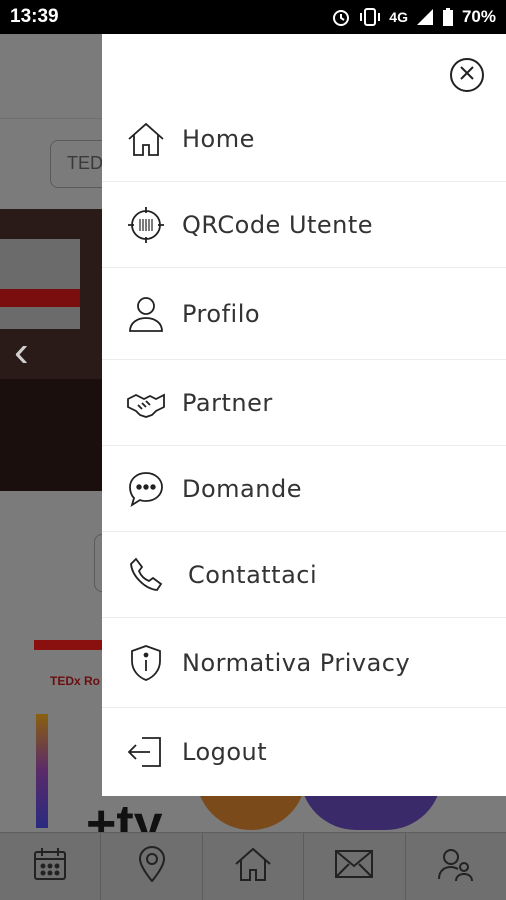 Image resolution: width=506 pixels, height=900 pixels. Describe the element at coordinates (304, 403) in the screenshot. I see `menu-item-partner: Partner` at that location.